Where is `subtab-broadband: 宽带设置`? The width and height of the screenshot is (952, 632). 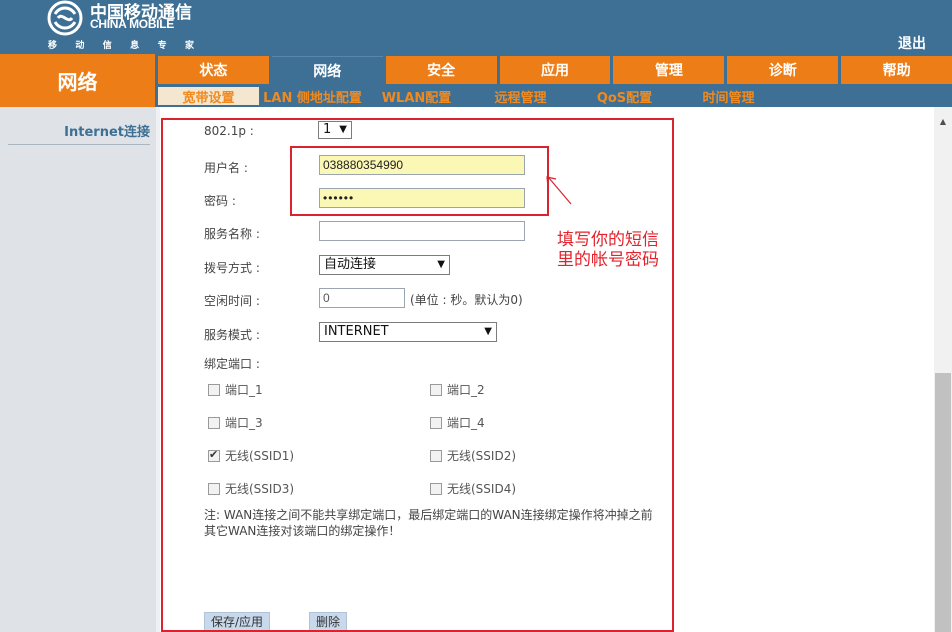
subtab-broadband: 宽带设置 is located at coordinates (208, 96).